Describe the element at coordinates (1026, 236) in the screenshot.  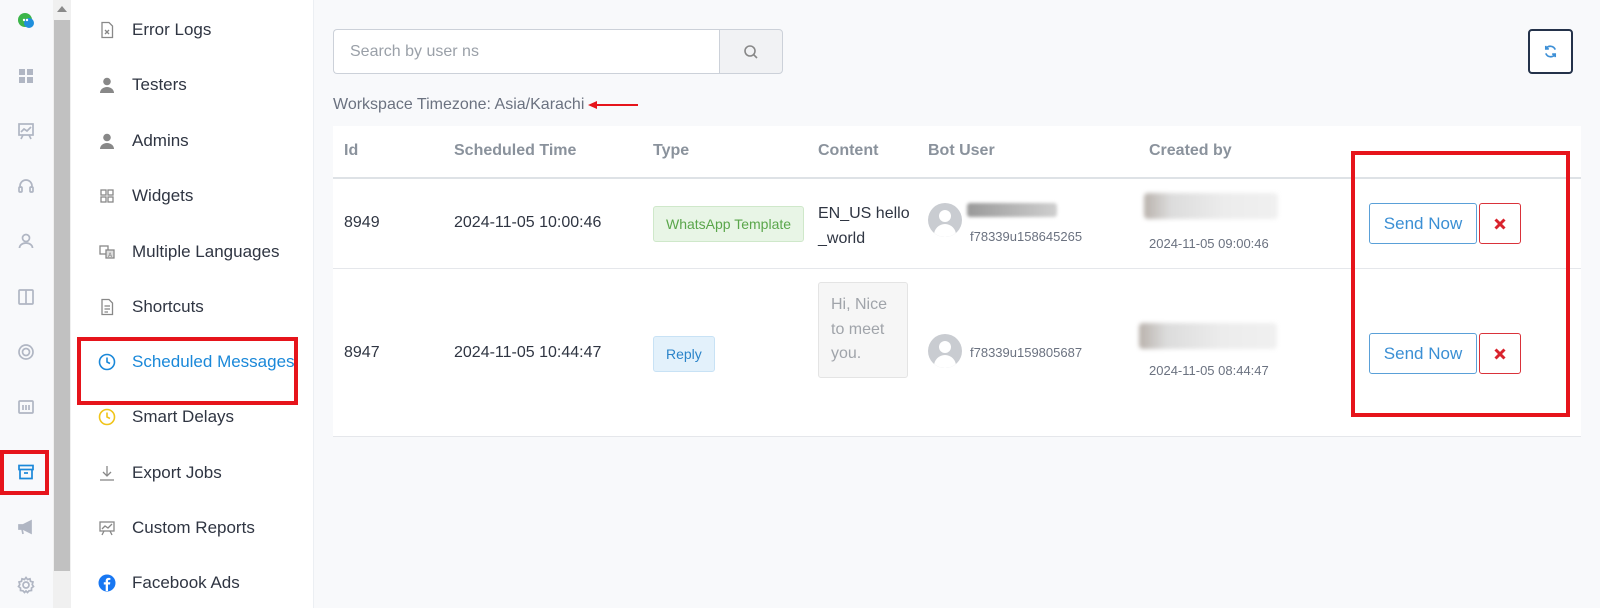
I see `bot-user-ns: f78339u158645265` at that location.